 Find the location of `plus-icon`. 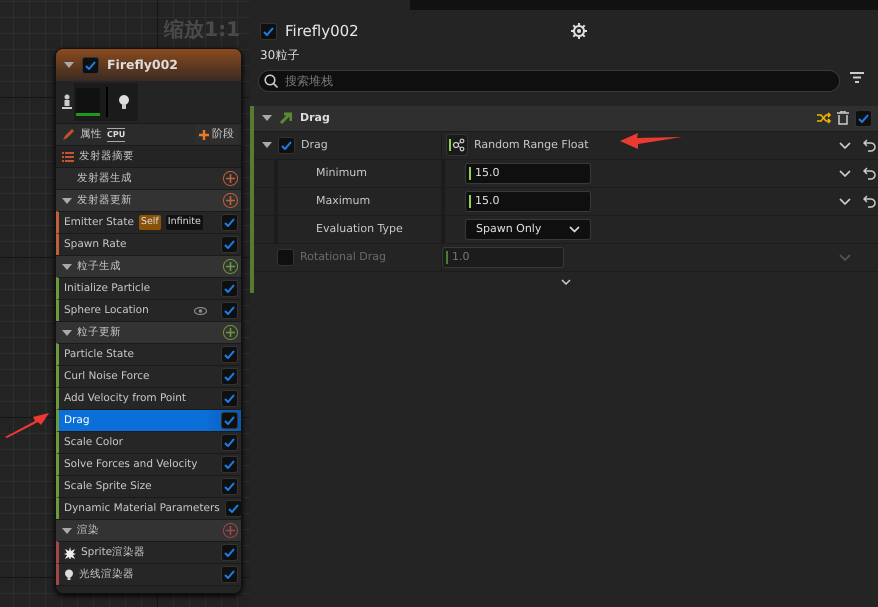

plus-icon is located at coordinates (204, 135).